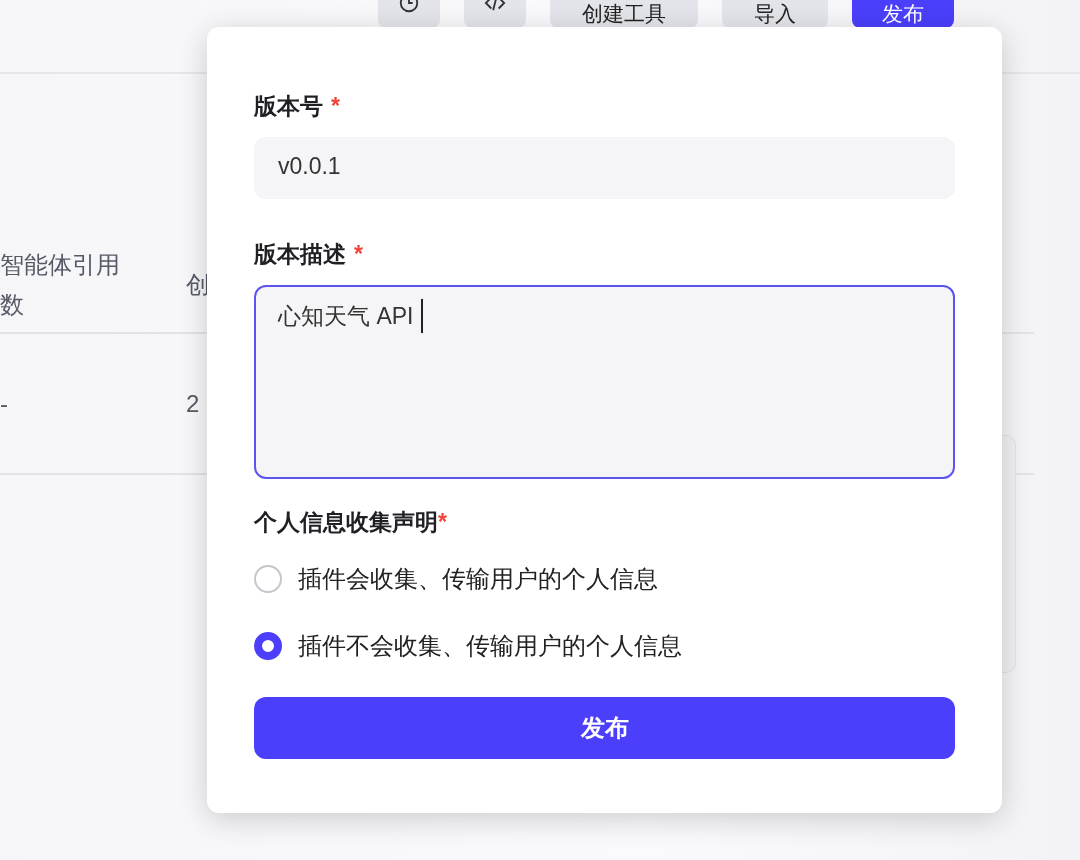  I want to click on text-cursor, so click(422, 316).